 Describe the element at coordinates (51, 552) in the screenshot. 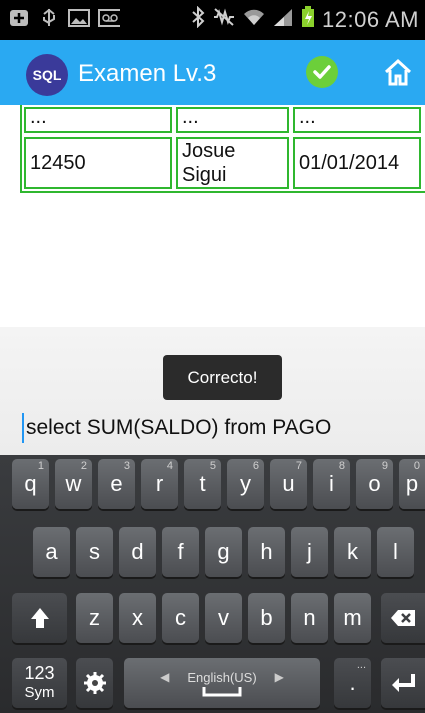

I see `key-a: a` at that location.